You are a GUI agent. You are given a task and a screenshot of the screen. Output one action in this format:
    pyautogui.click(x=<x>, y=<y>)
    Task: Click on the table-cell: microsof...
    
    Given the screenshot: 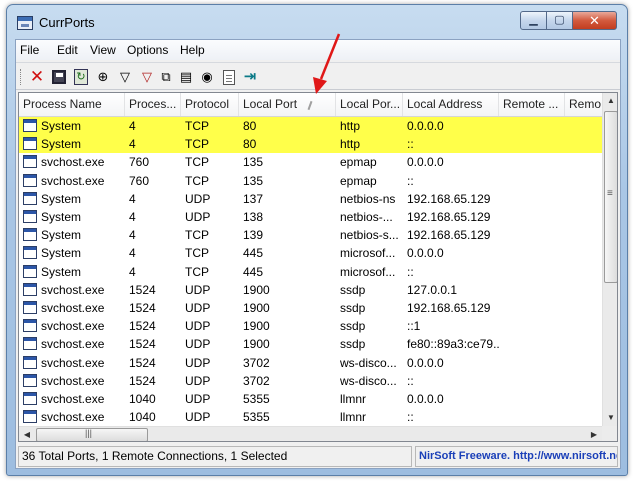 What is the action you would take?
    pyautogui.click(x=369, y=253)
    